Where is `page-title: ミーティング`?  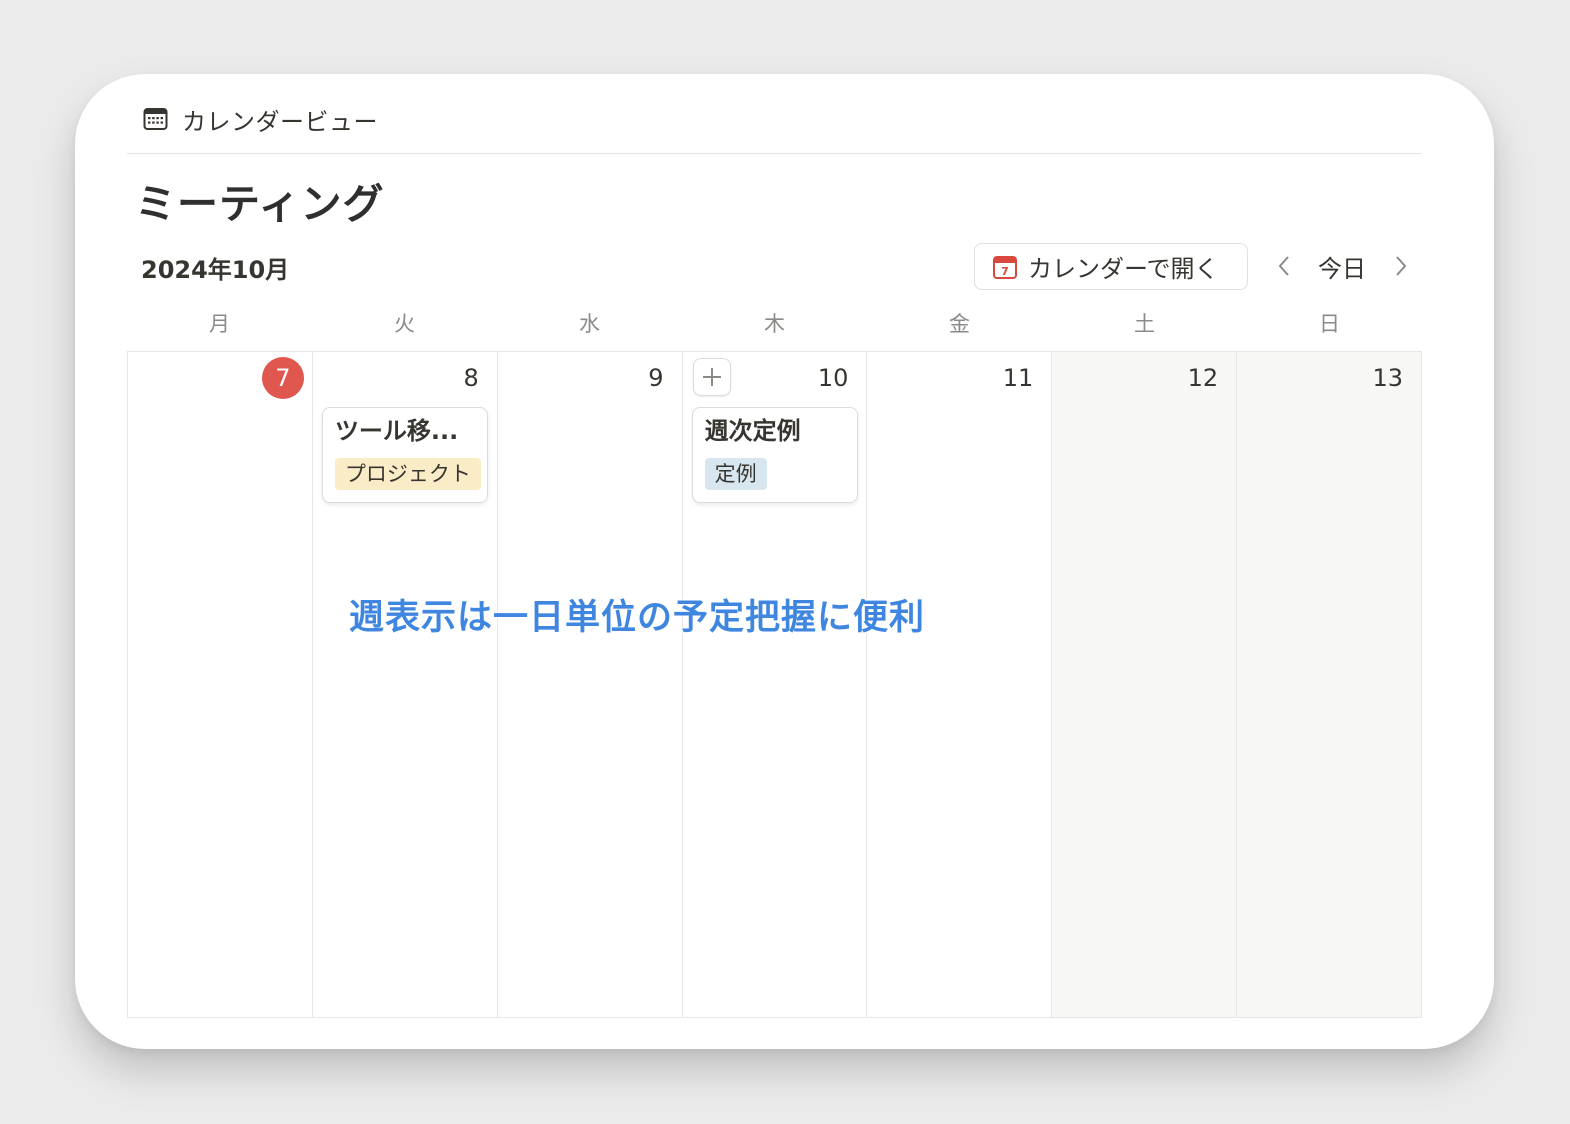 page-title: ミーティング is located at coordinates (260, 204).